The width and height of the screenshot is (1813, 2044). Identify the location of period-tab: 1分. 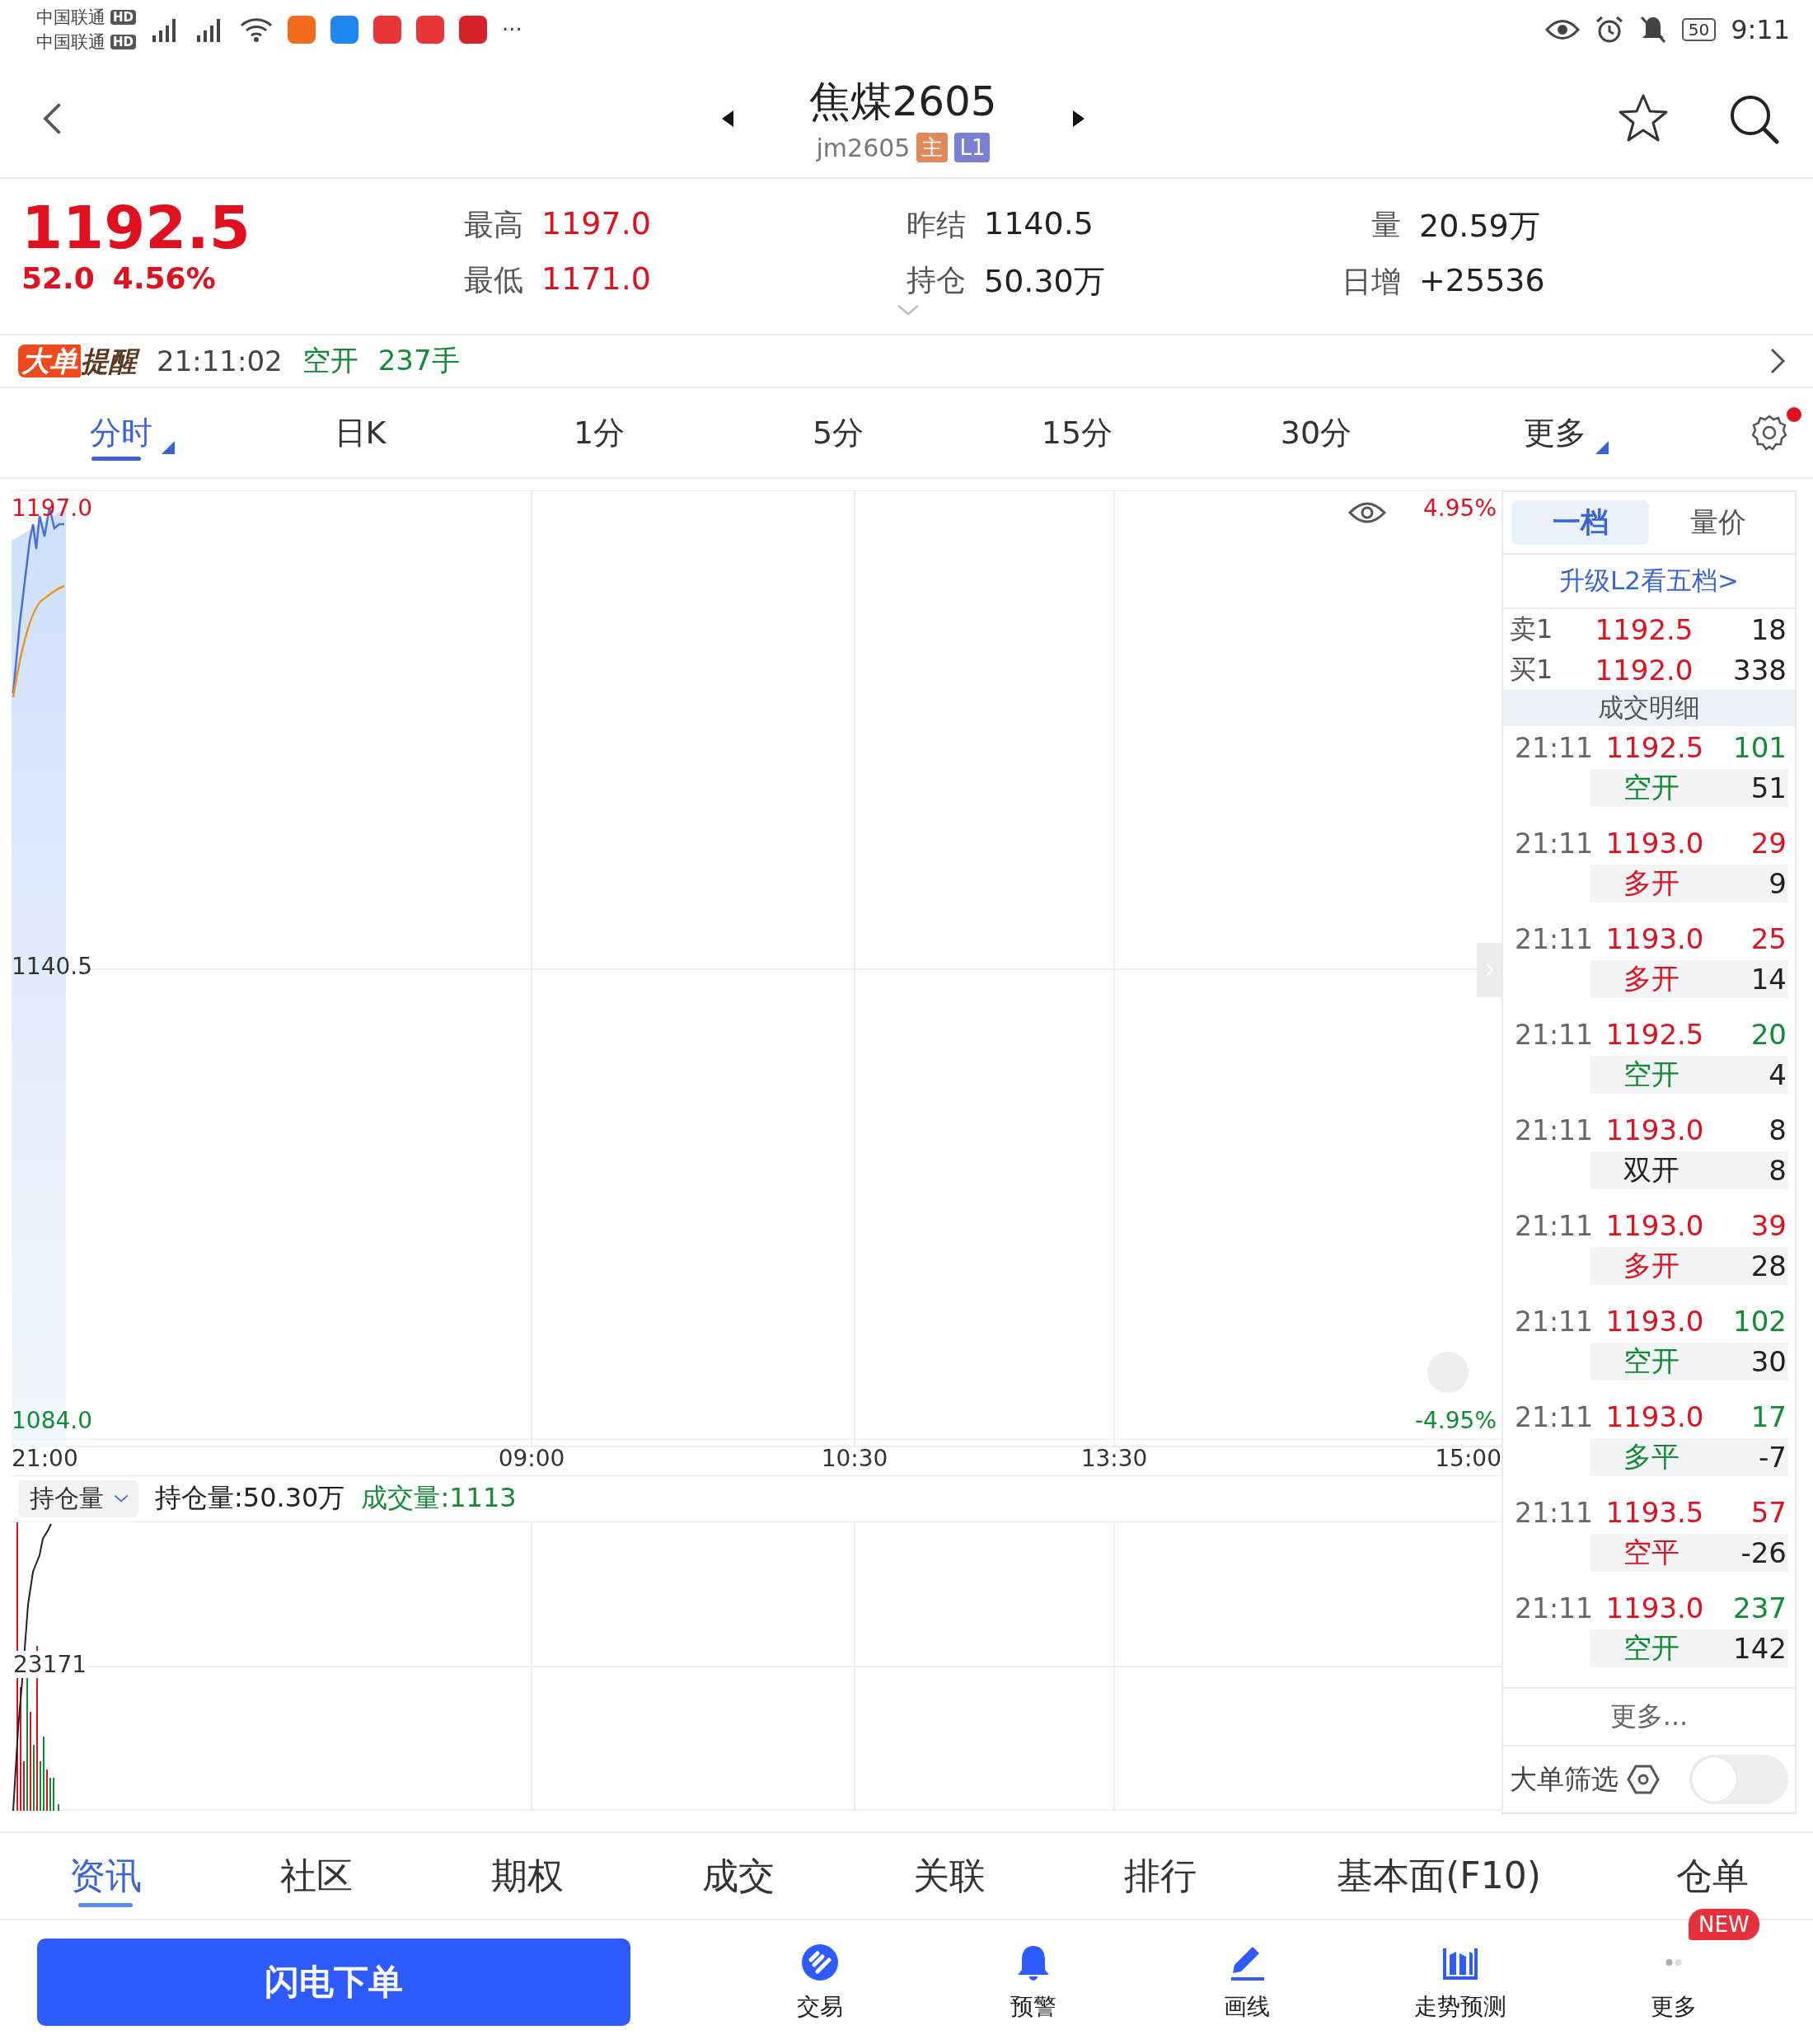
(600, 432).